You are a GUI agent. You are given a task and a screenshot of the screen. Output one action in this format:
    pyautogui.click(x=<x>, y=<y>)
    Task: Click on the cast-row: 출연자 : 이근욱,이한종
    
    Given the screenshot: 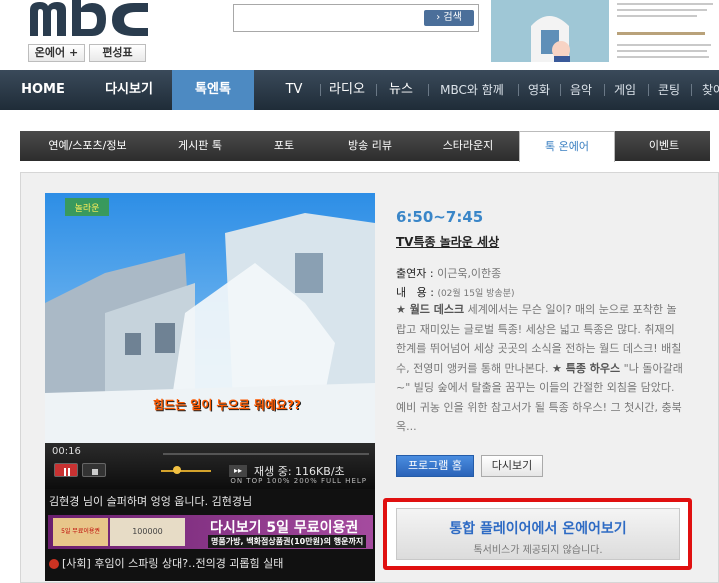 What is the action you would take?
    pyautogui.click(x=449, y=273)
    